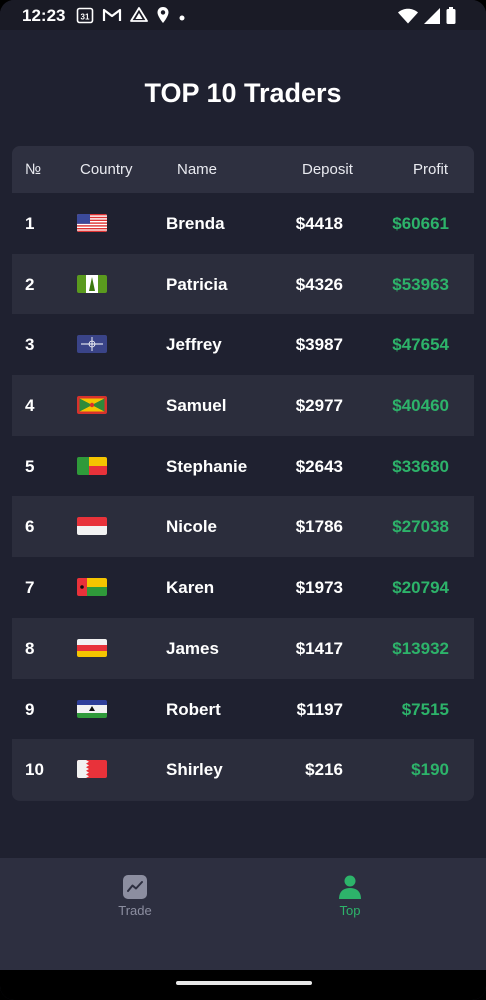 The image size is (486, 1000). I want to click on trader-name: Robert, so click(193, 709).